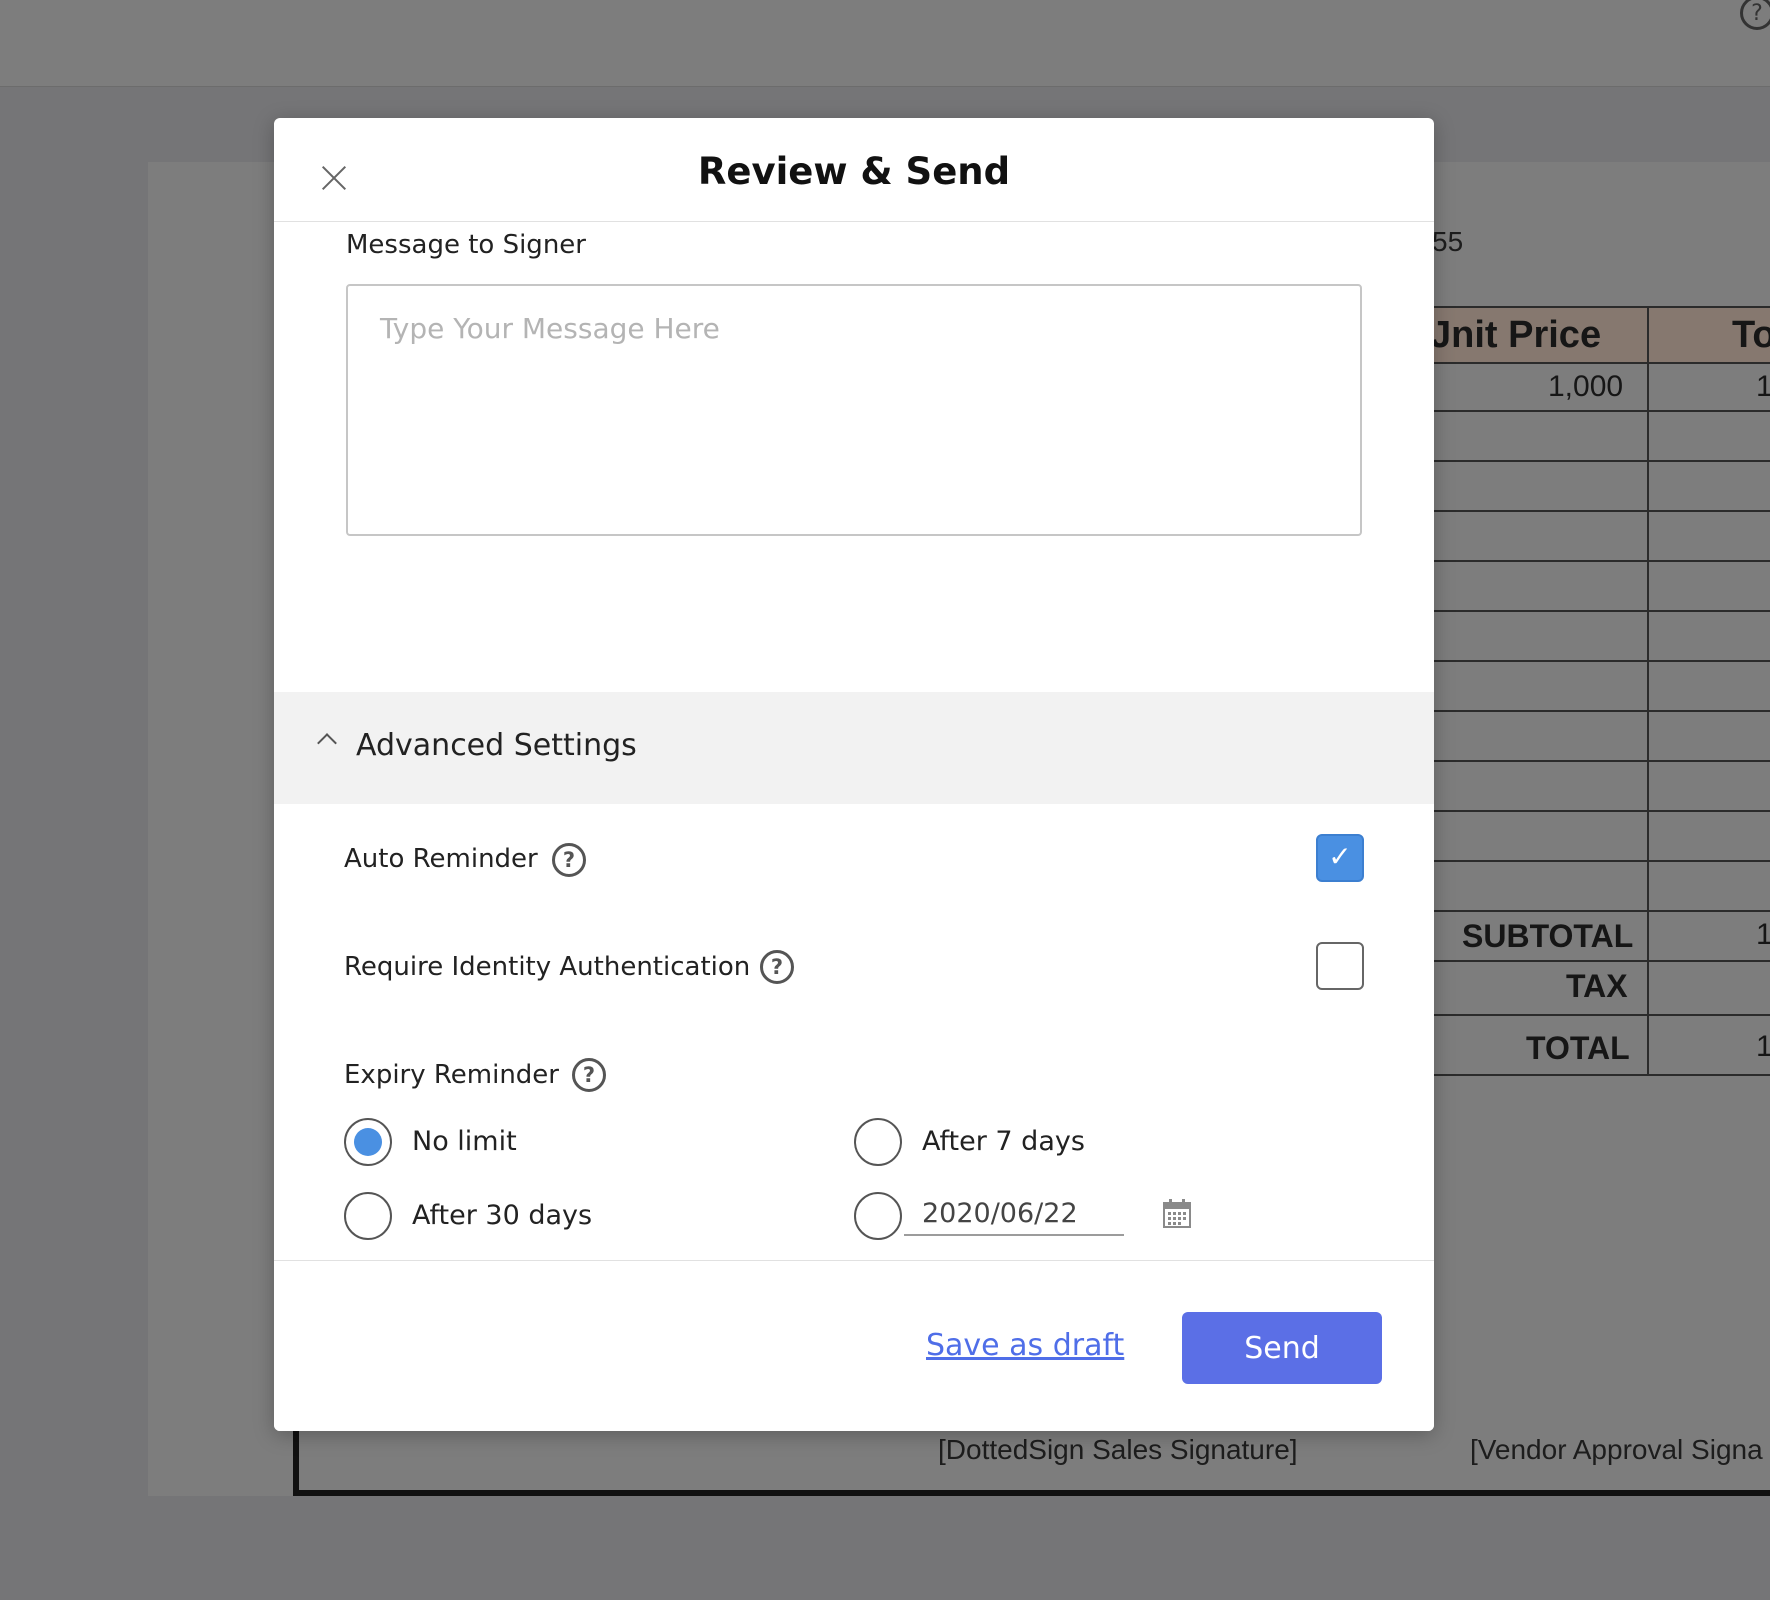 Image resolution: width=1770 pixels, height=1600 pixels. What do you see at coordinates (1340, 858) in the screenshot?
I see `auto-reminder-checkbox: ✓` at bounding box center [1340, 858].